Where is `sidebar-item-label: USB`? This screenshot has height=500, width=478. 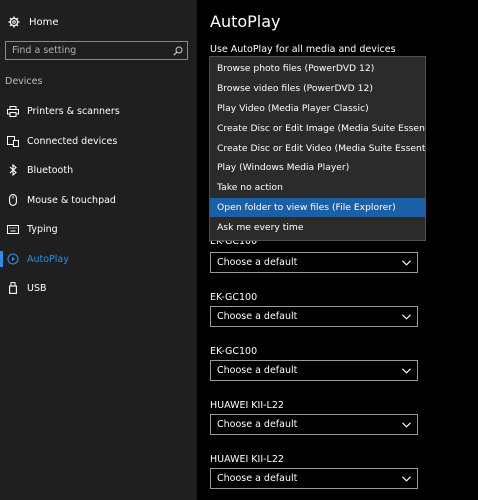
sidebar-item-label: USB is located at coordinates (37, 288).